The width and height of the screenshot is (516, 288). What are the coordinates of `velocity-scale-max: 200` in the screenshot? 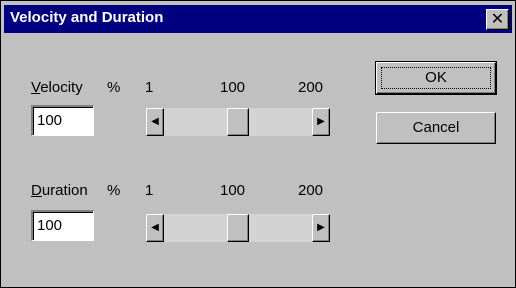 It's located at (311, 87).